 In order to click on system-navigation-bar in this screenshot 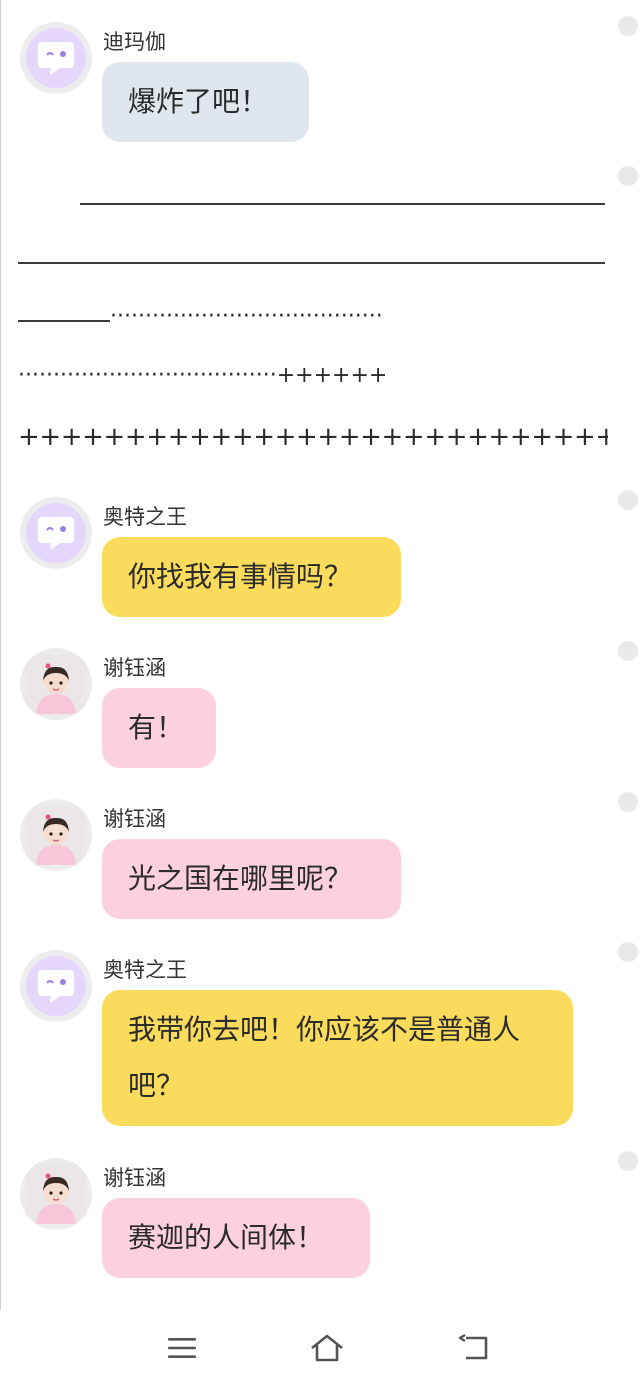, I will do `click(320, 1348)`.